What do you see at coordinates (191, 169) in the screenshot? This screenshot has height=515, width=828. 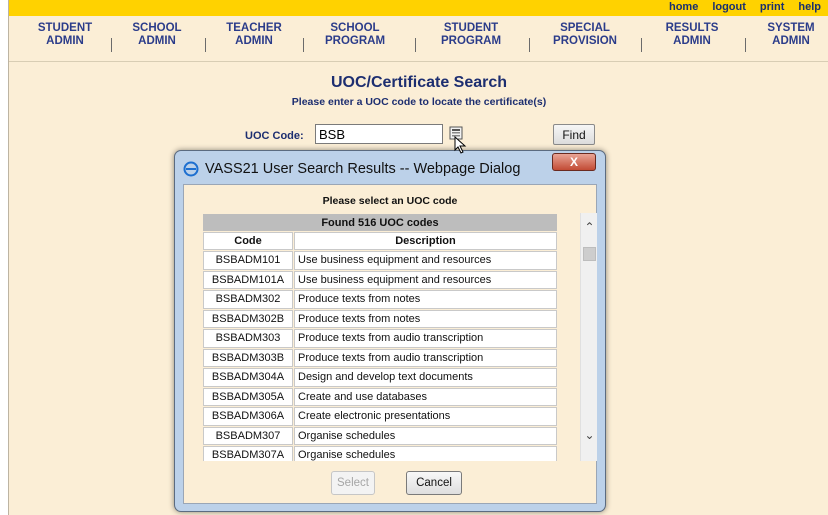 I see `ie-icon` at bounding box center [191, 169].